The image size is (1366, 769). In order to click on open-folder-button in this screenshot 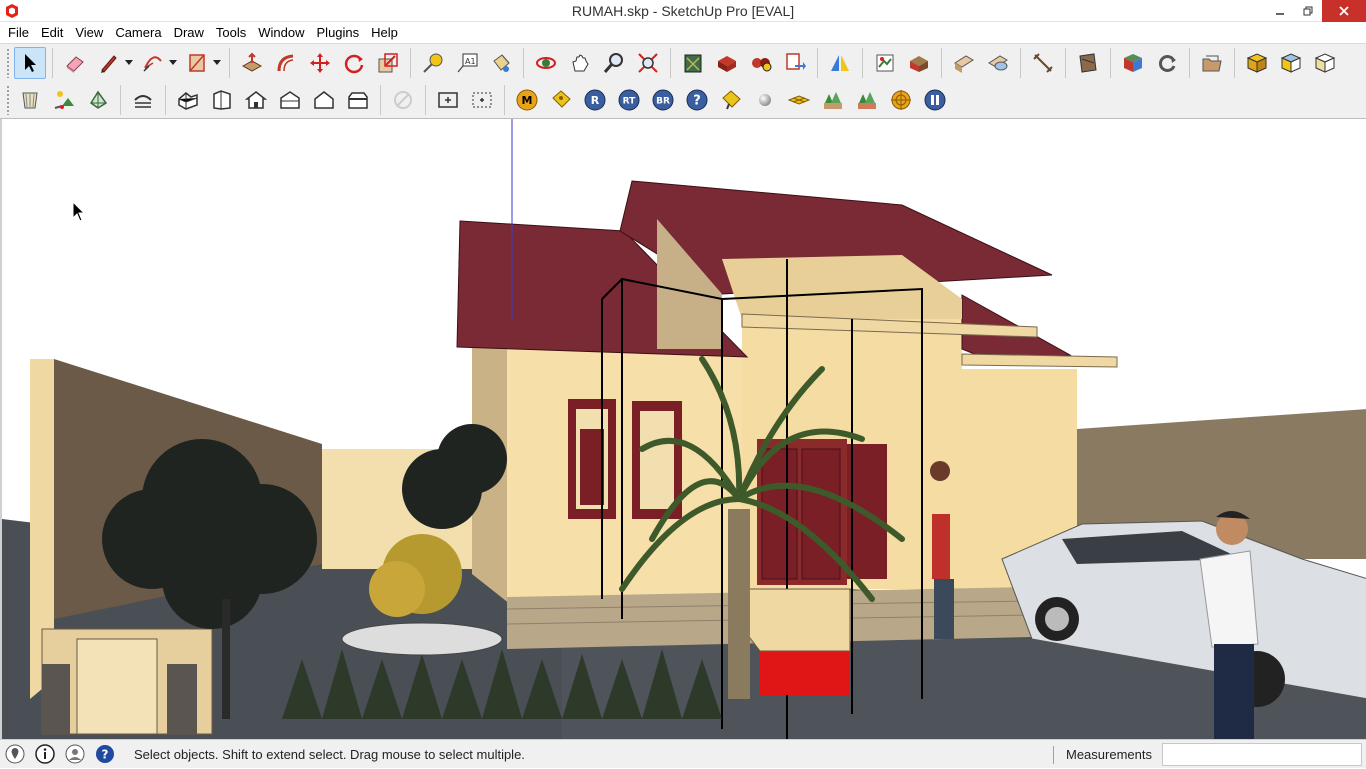, I will do `click(1212, 63)`.